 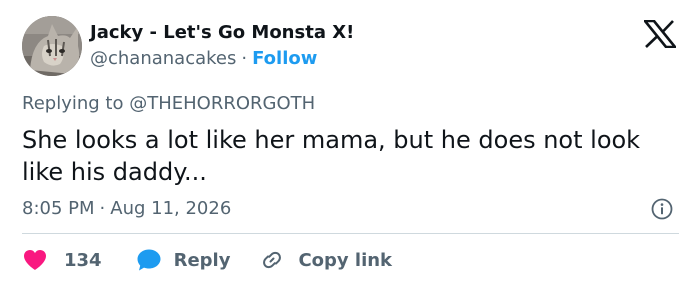 I want to click on tweet-time: 8:05 PM, so click(x=58, y=208).